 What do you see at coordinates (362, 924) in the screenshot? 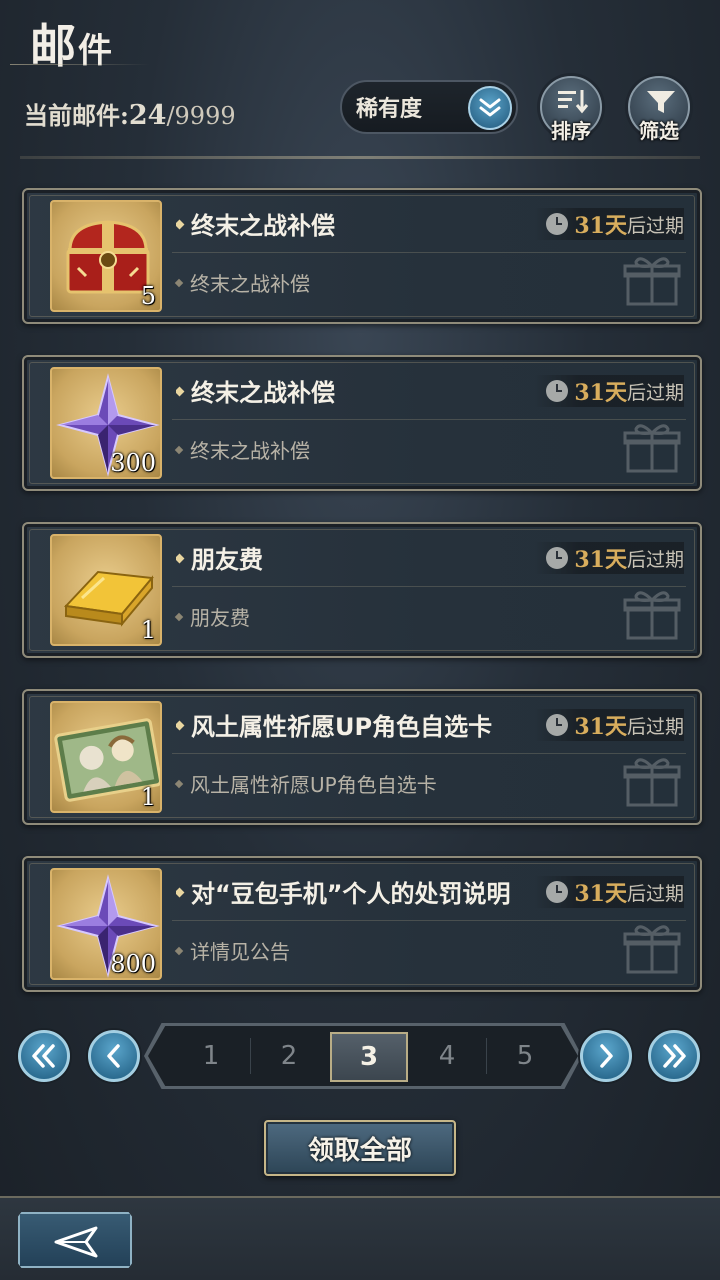
I see `mail-item: 800 对“豆包手机”个人的处罚说明 31天 后过期 详情见公告` at bounding box center [362, 924].